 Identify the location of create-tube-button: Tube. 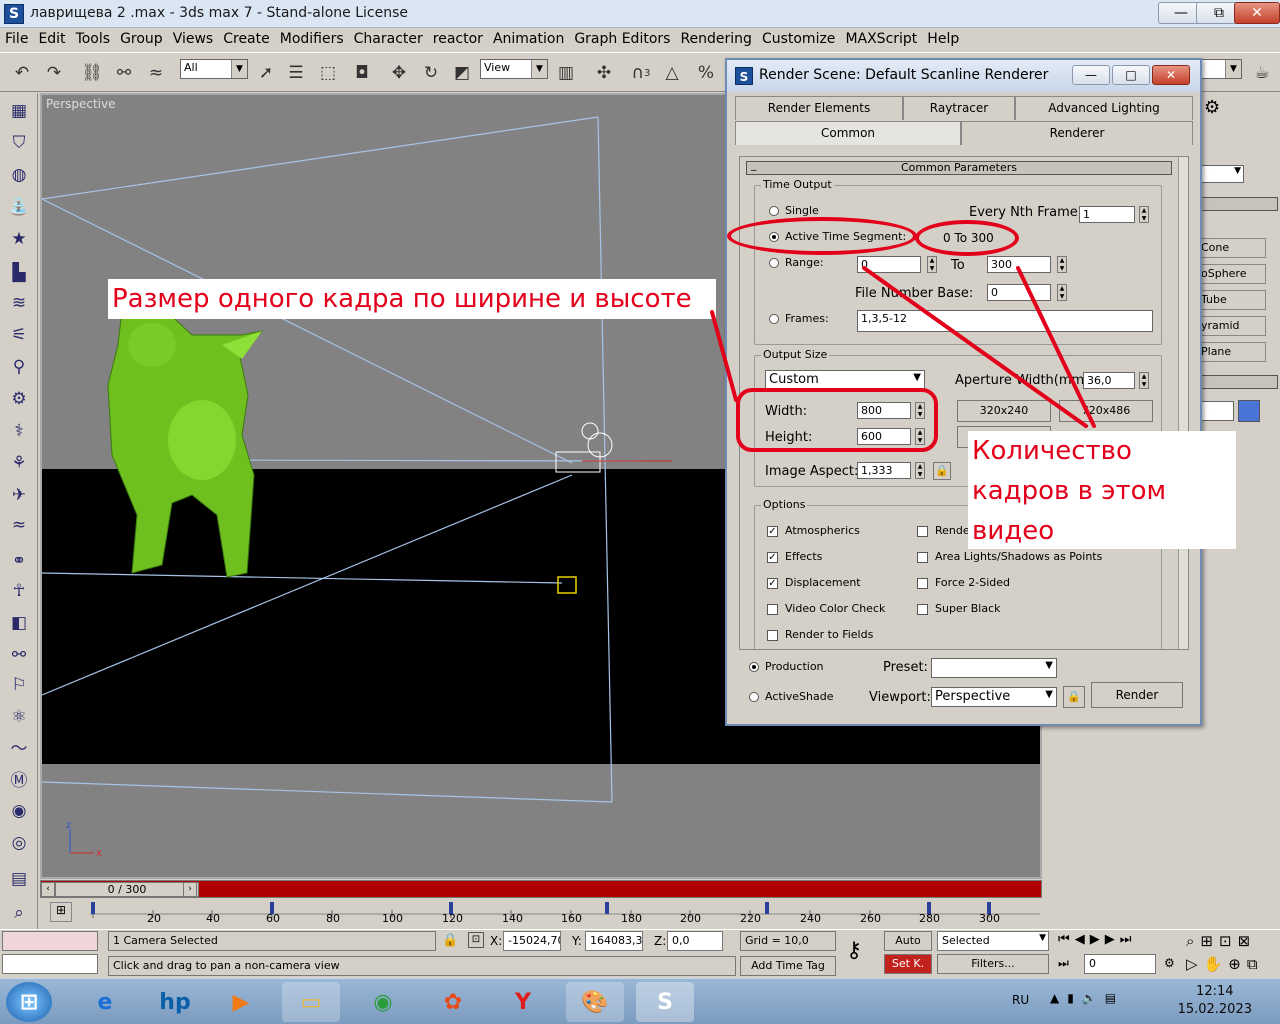
(1231, 300).